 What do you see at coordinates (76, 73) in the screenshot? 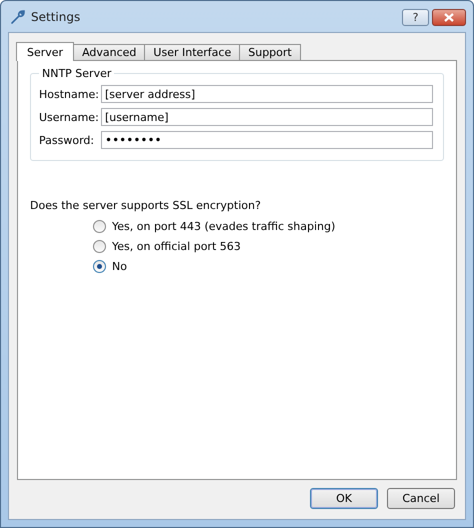
I see `group-title: NNTP Server` at bounding box center [76, 73].